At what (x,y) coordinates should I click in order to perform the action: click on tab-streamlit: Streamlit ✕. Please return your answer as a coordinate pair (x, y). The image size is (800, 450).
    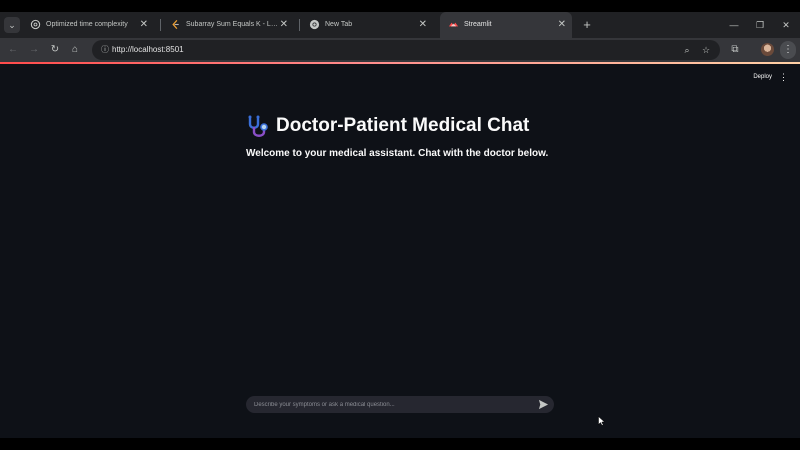
    Looking at the image, I should click on (506, 25).